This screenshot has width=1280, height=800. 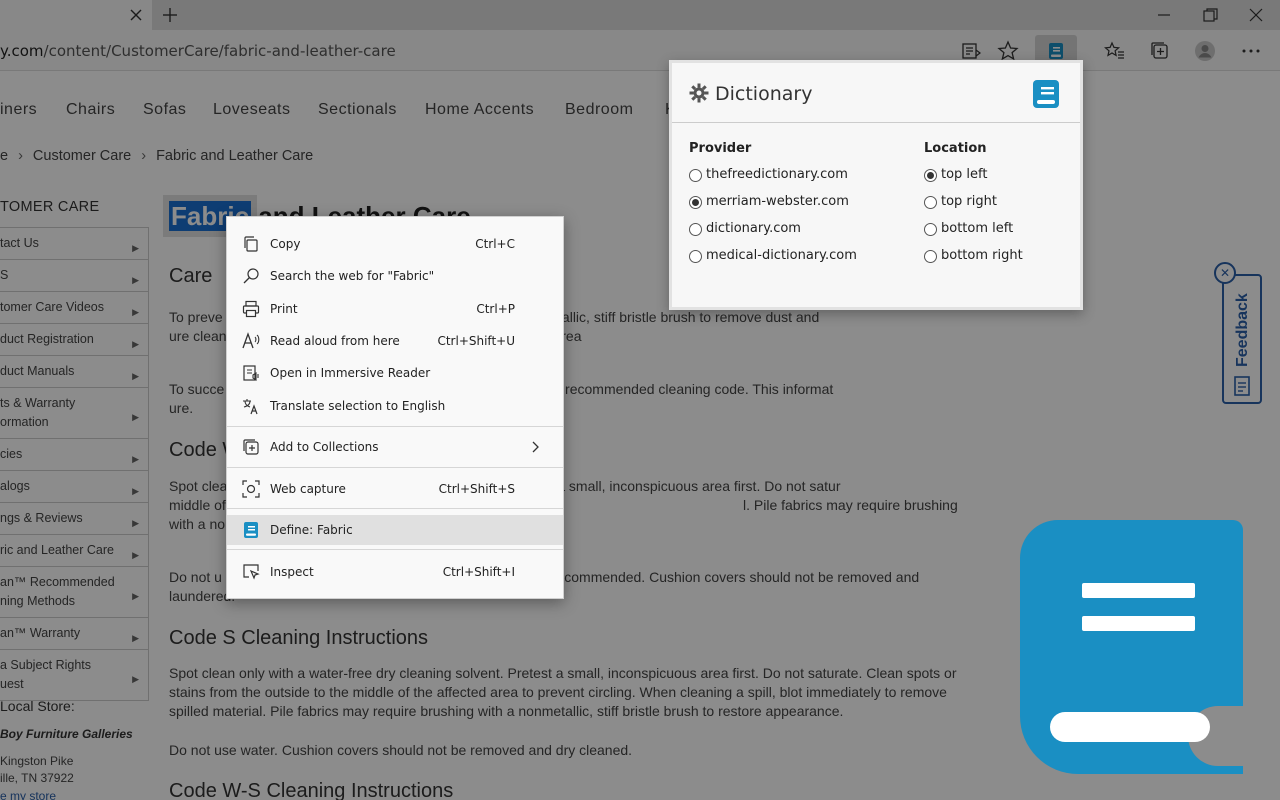 What do you see at coordinates (74, 413) in the screenshot?
I see `sidebar-item: ts & Warranty ormation ▶` at bounding box center [74, 413].